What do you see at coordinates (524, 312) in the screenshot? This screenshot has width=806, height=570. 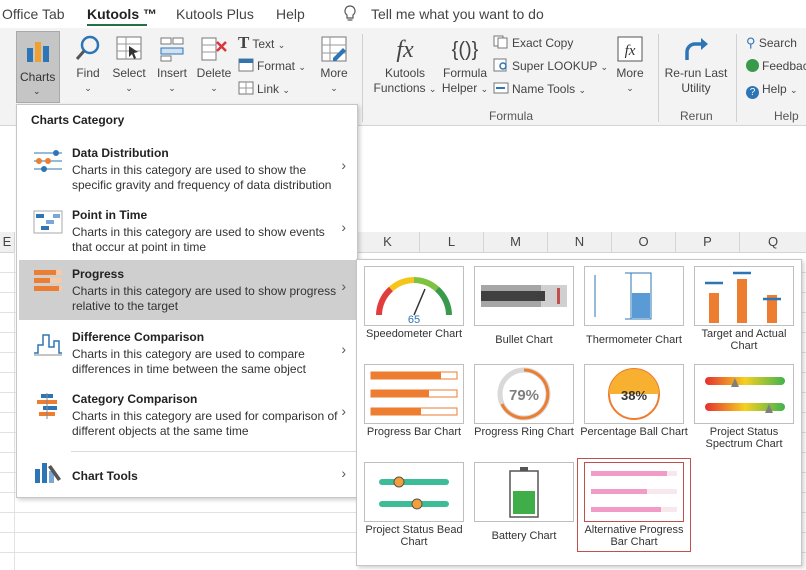 I see `bullet-chart-item: Bullet Chart` at bounding box center [524, 312].